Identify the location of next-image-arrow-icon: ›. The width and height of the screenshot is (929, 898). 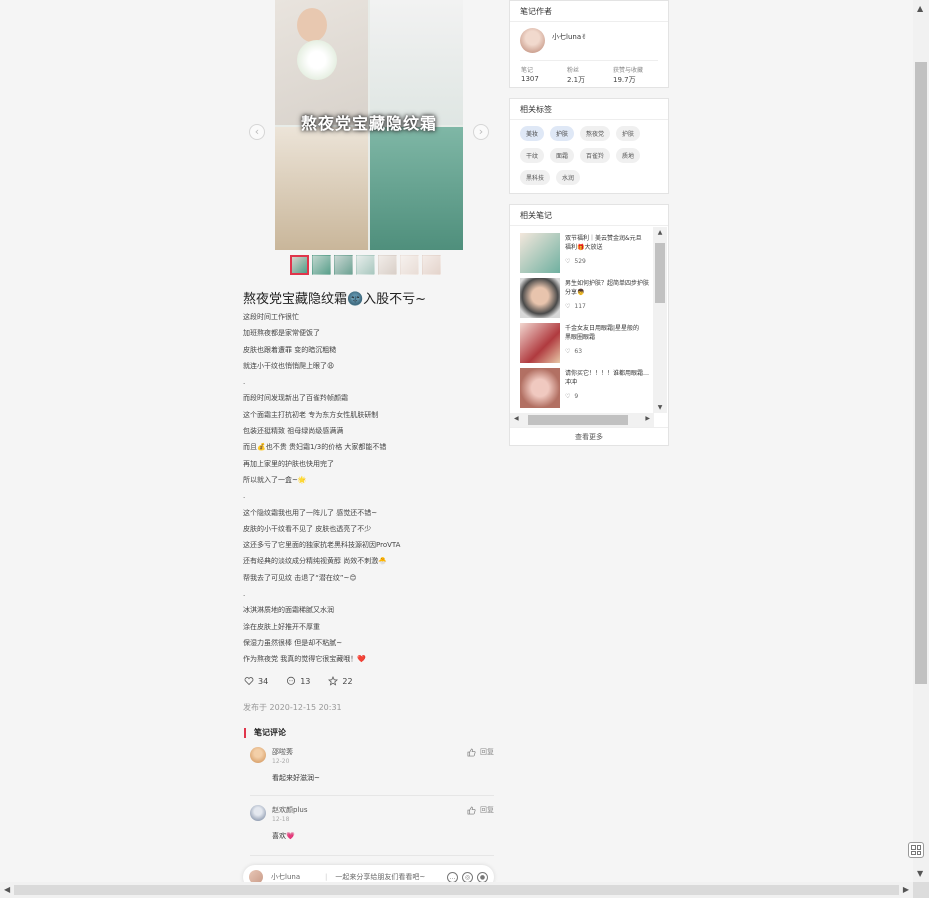
(481, 132).